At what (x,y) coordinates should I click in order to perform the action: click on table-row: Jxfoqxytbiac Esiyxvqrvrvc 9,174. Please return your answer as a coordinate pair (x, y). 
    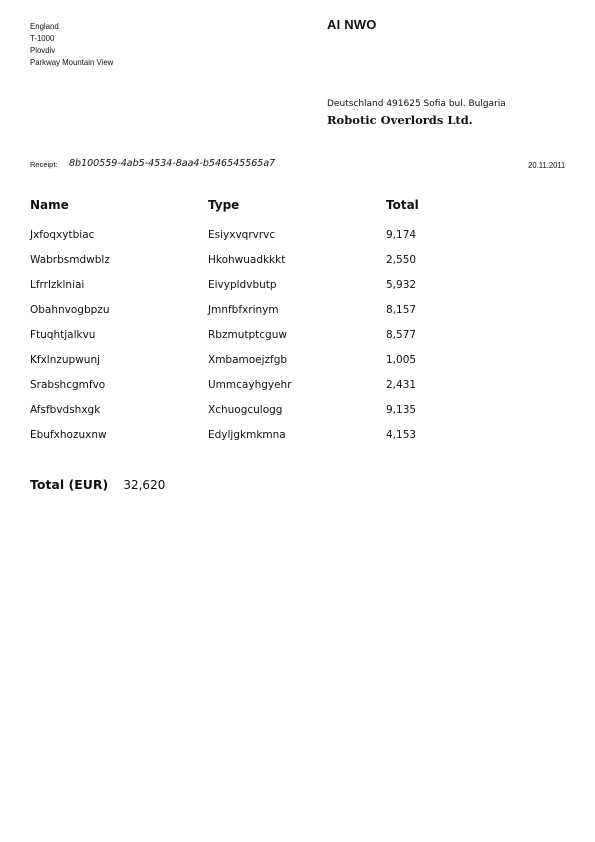
    Looking at the image, I should click on (238, 232).